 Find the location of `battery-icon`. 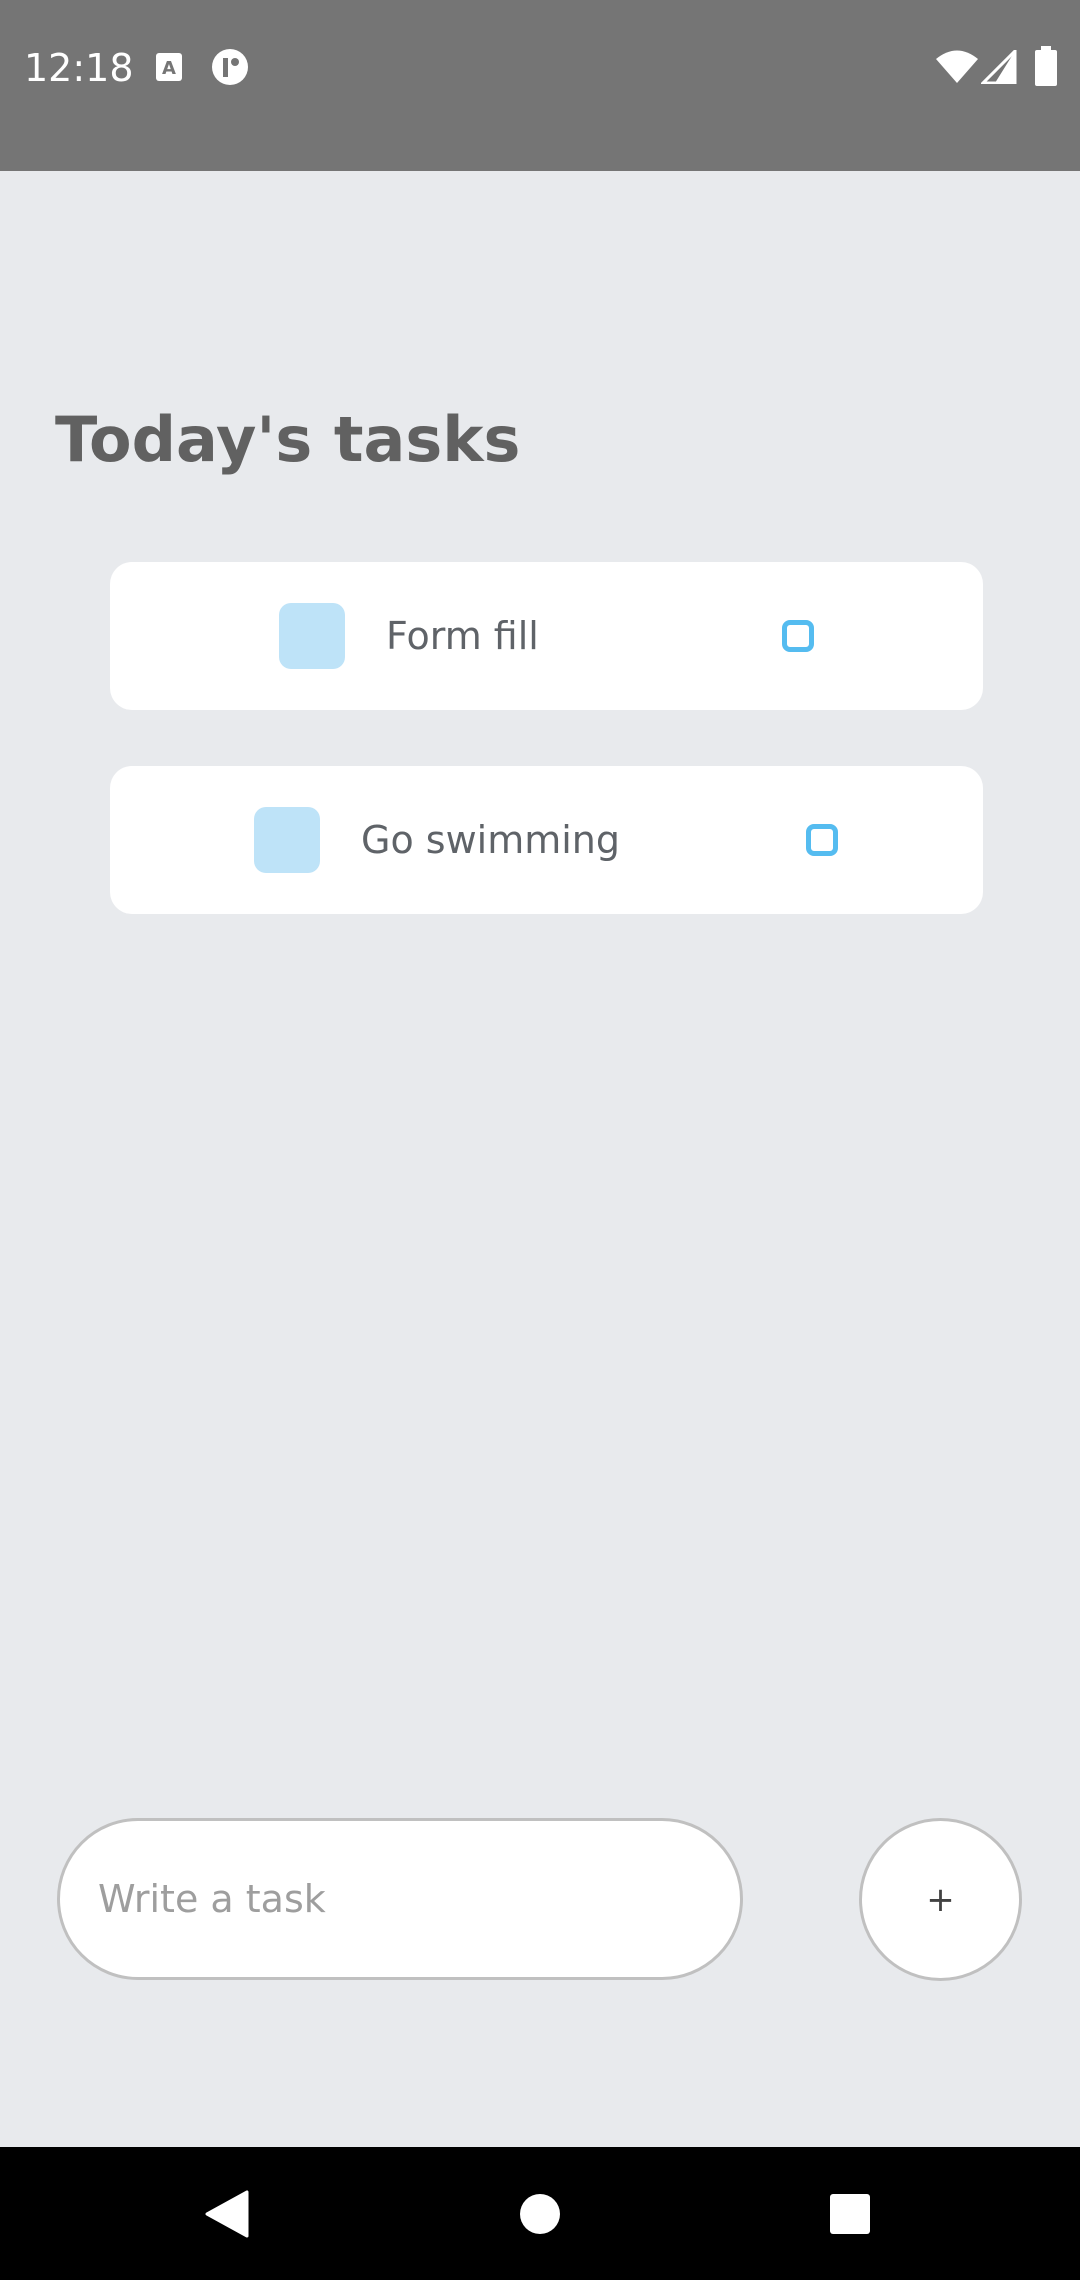

battery-icon is located at coordinates (1046, 66).